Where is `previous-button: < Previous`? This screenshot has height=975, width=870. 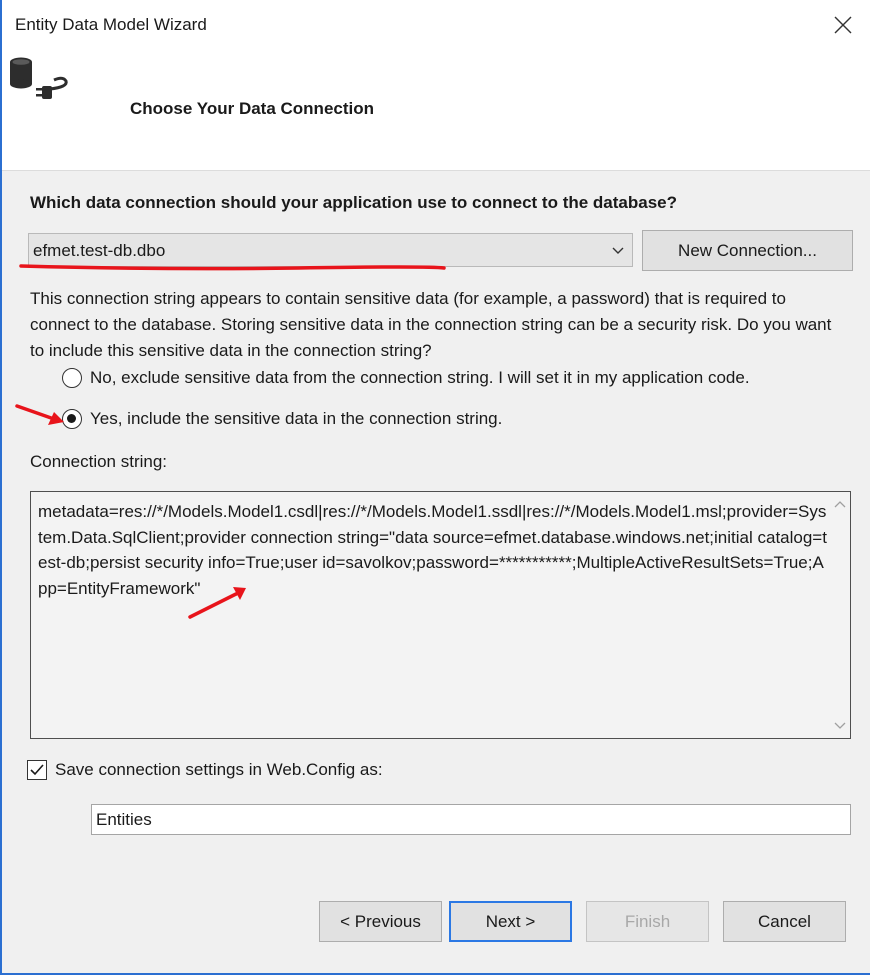 previous-button: < Previous is located at coordinates (380, 921).